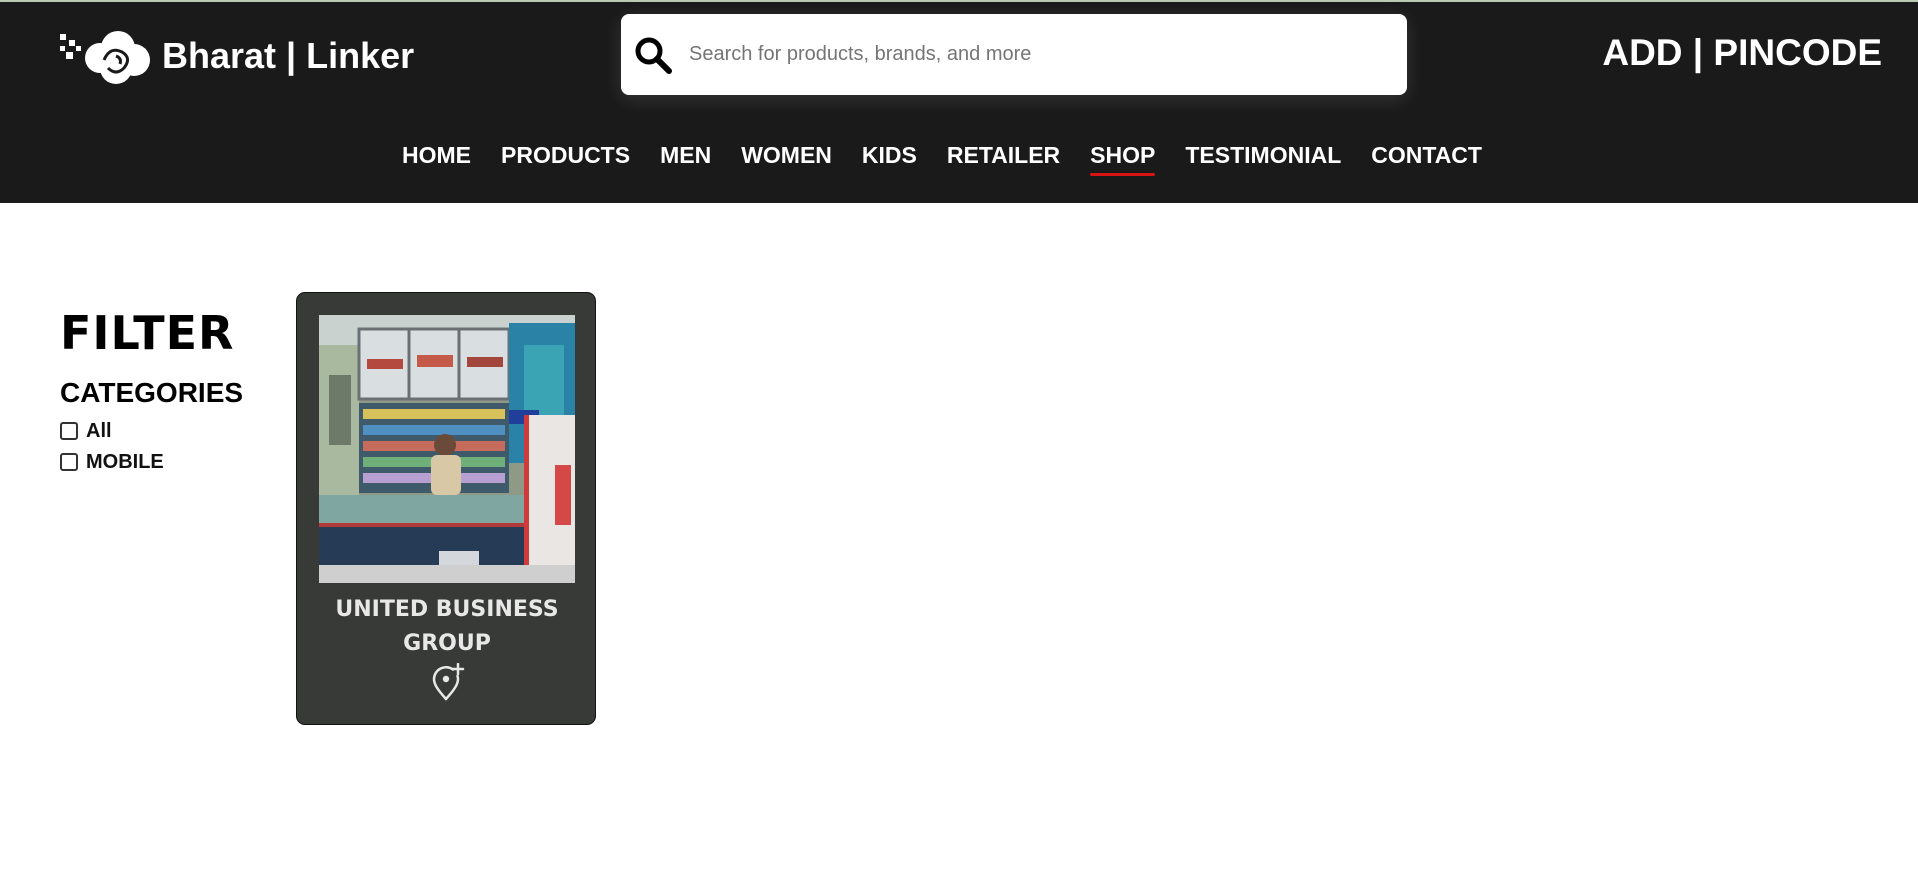 The height and width of the screenshot is (877, 1918). What do you see at coordinates (685, 158) in the screenshot?
I see `nav-men: MEN` at bounding box center [685, 158].